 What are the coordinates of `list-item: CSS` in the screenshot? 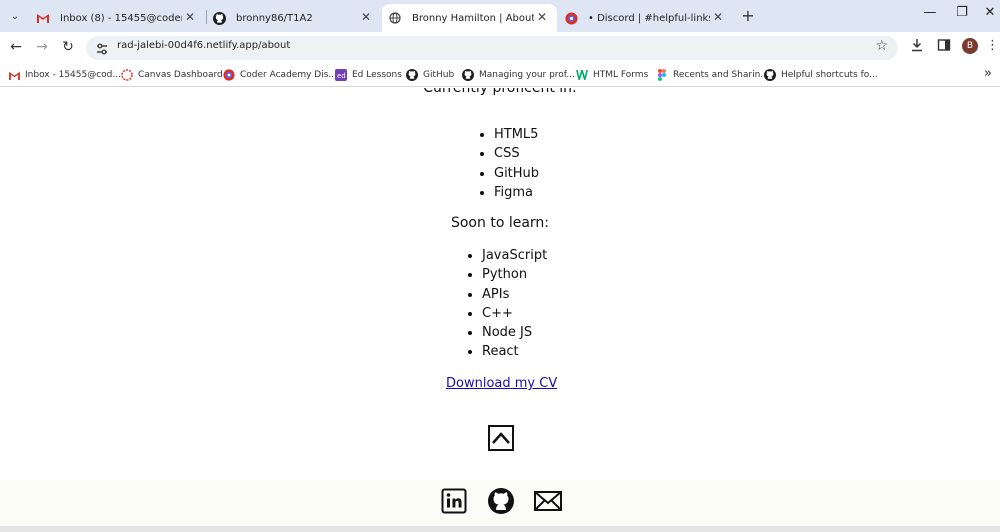 It's located at (516, 153).